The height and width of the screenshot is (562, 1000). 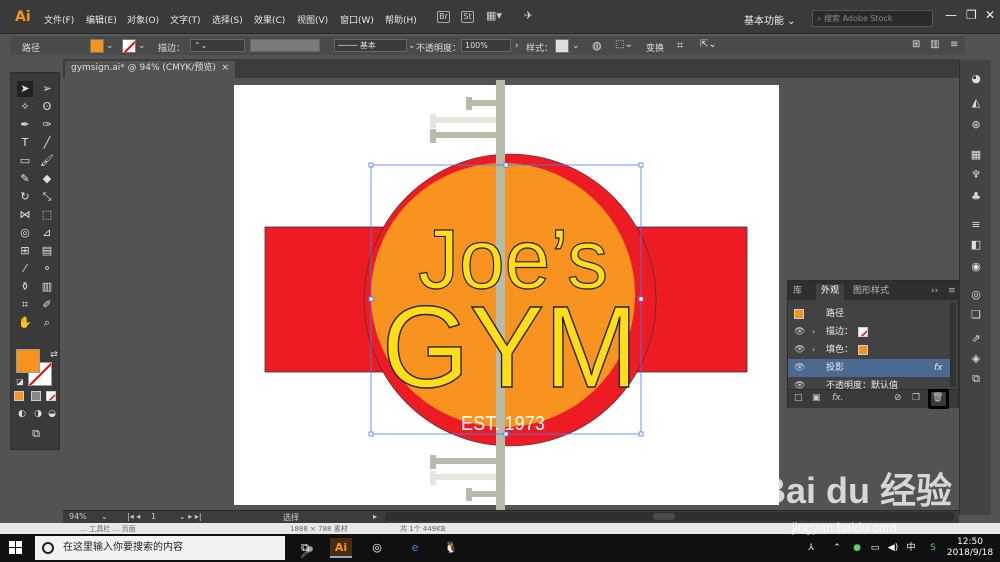 What do you see at coordinates (976, 339) in the screenshot?
I see `export-panel-icon: ⇗` at bounding box center [976, 339].